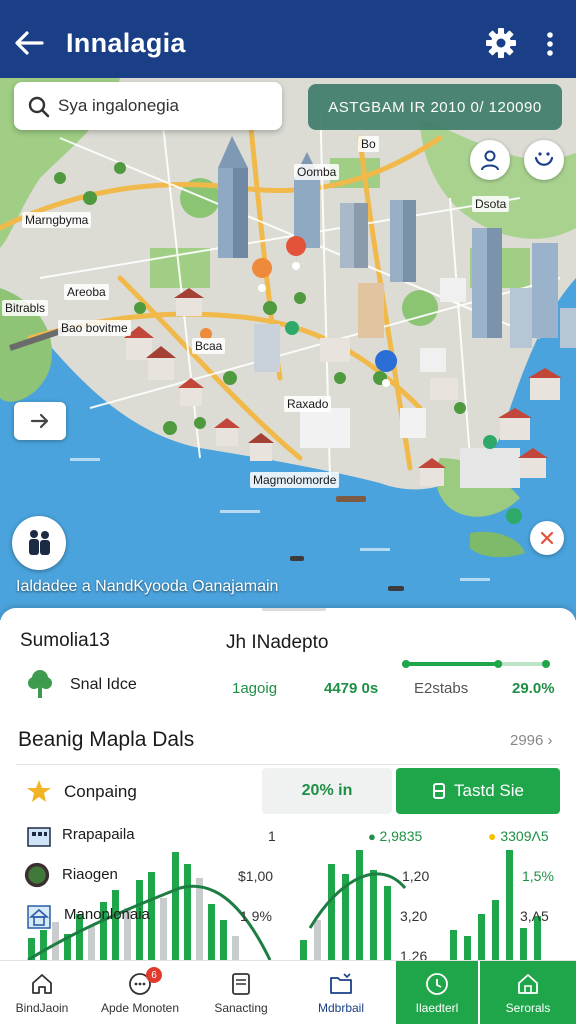 This screenshot has height=1024, width=576. What do you see at coordinates (437, 1008) in the screenshot?
I see `nav-label: Ilaedterl` at bounding box center [437, 1008].